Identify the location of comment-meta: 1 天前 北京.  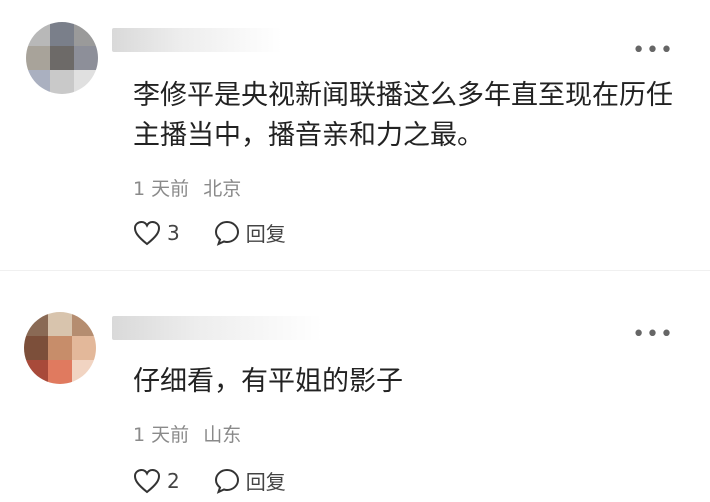
(191, 187).